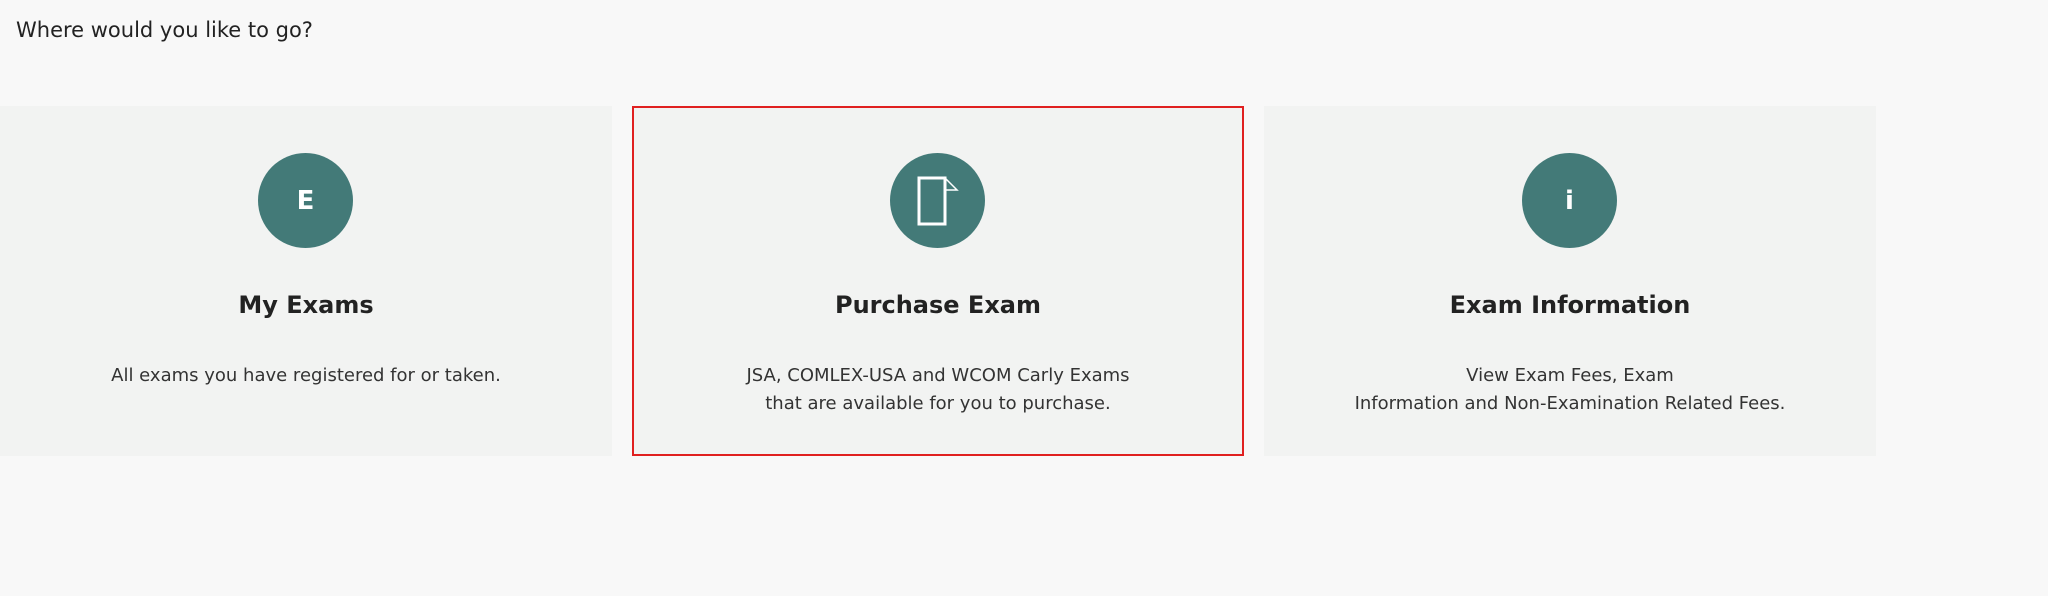  I want to click on card-title: Purchase Exam, so click(937, 305).